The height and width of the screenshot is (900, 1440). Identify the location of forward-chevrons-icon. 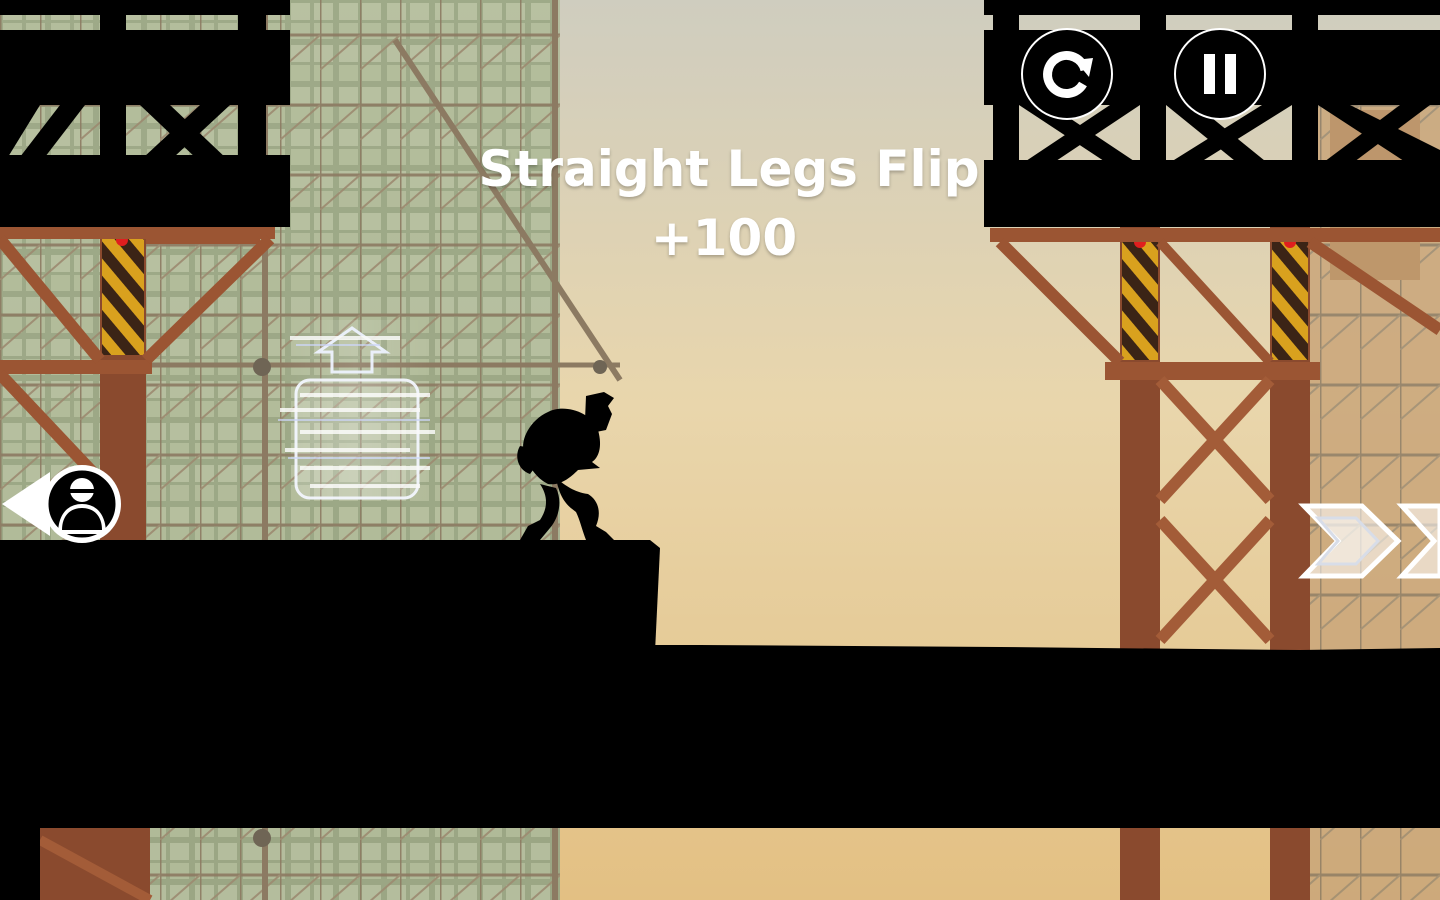
(1369, 541).